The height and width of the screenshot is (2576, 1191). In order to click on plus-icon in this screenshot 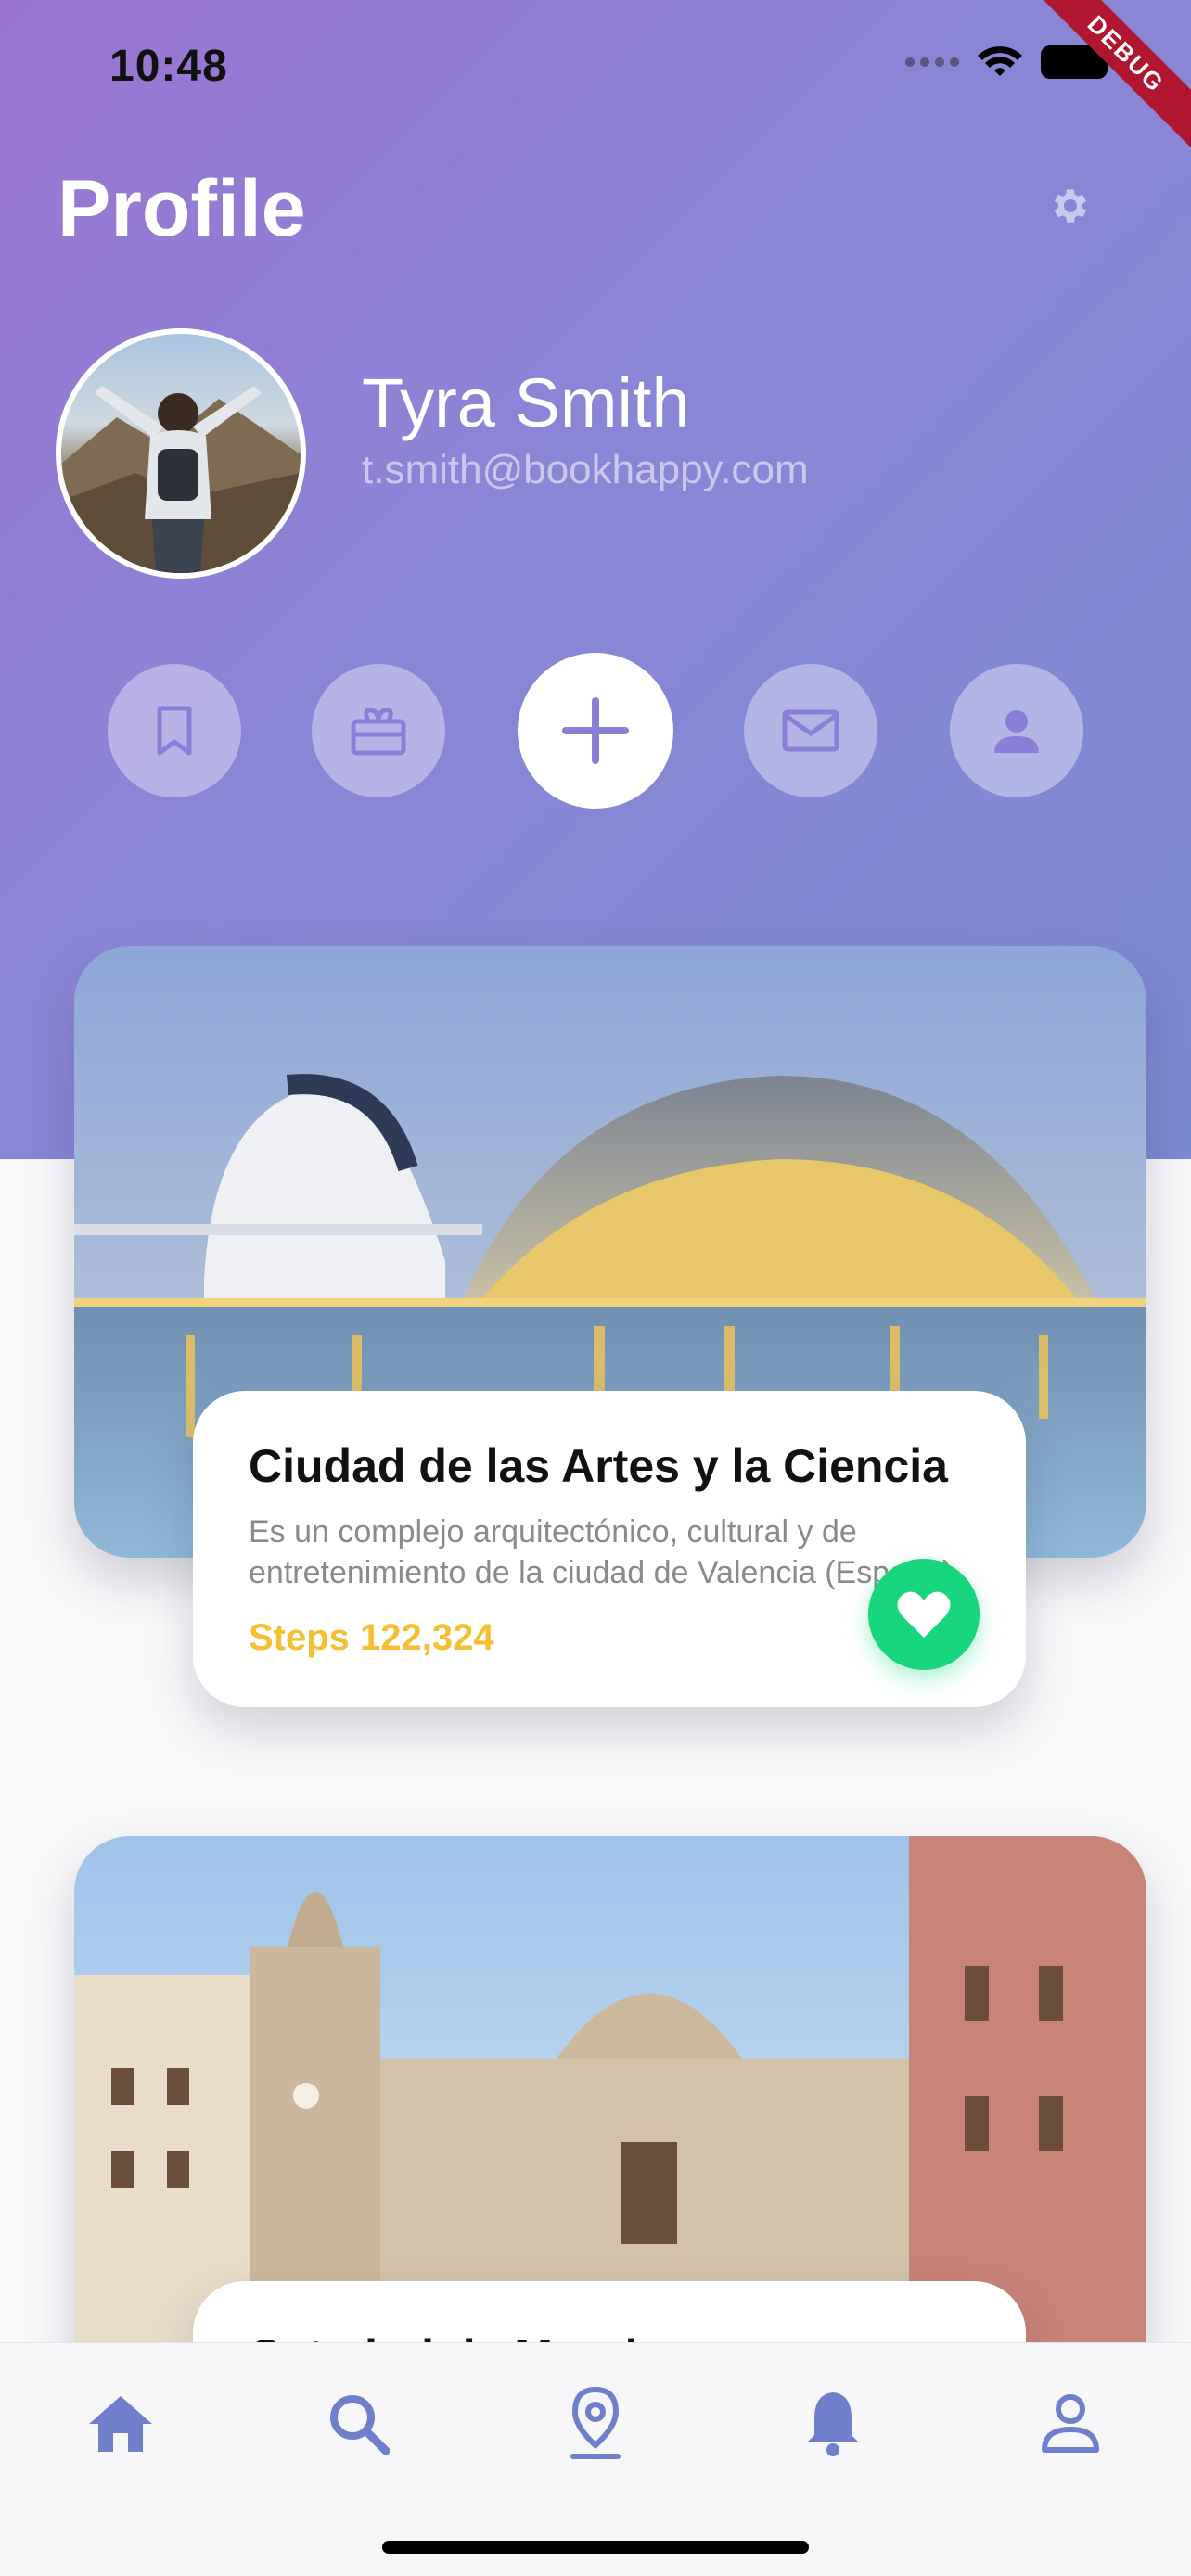, I will do `click(595, 730)`.